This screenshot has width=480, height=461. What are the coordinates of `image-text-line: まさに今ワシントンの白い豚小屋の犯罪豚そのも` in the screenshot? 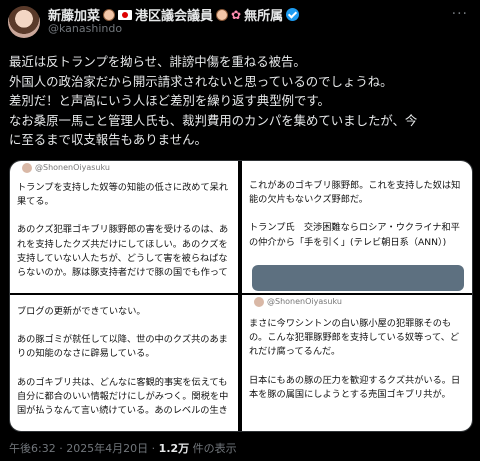 It's located at (350, 323).